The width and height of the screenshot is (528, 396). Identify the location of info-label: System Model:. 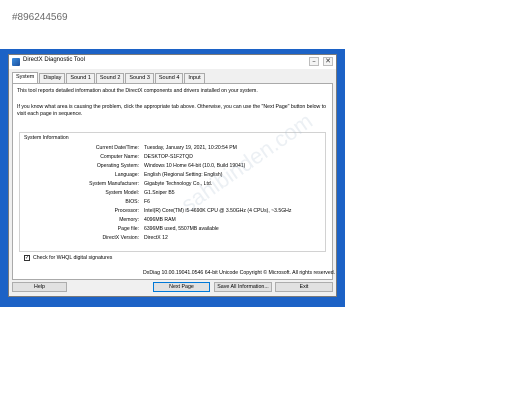
(122, 193).